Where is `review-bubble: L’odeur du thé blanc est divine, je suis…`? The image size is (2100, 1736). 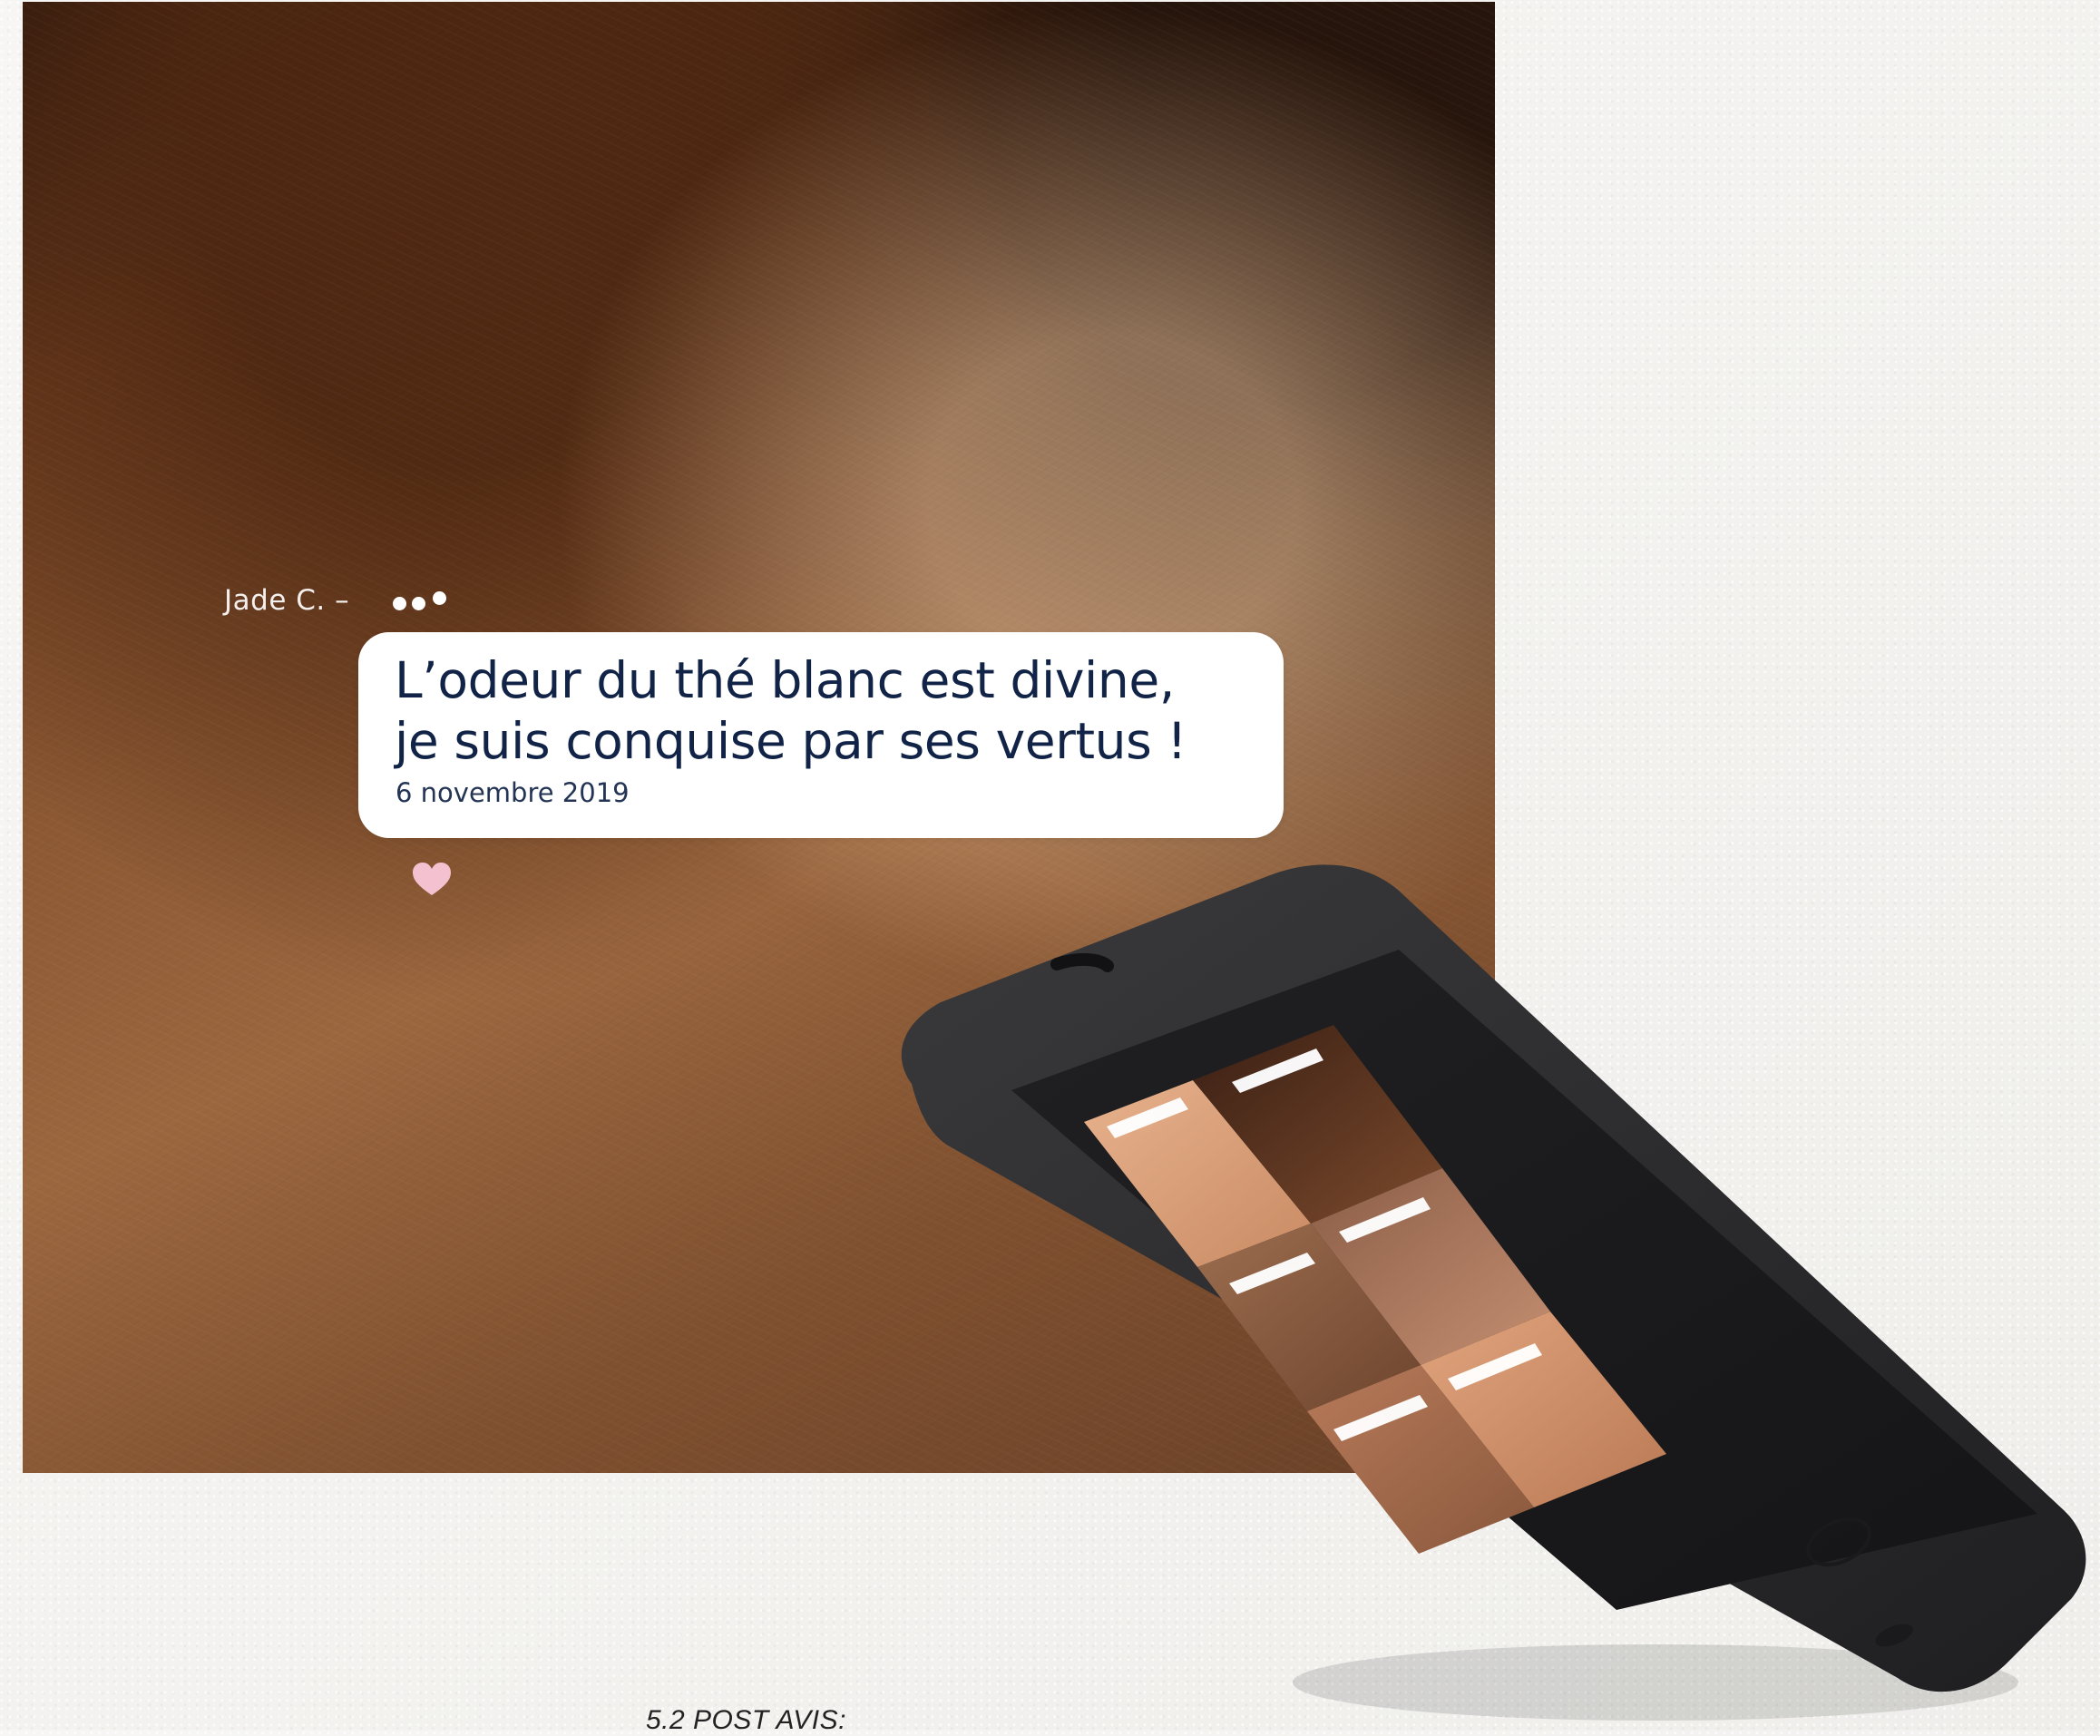 review-bubble: L’odeur du thé blanc est divine, je suis… is located at coordinates (821, 735).